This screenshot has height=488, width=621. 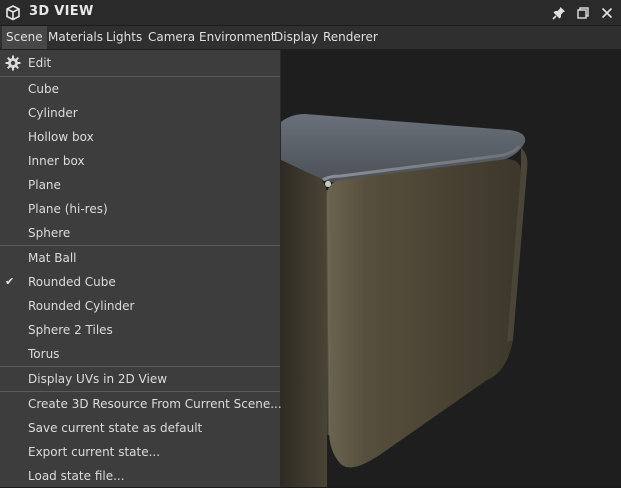 I want to click on menu-item-display-uvs: Display UVs in 2D View, so click(x=140, y=379).